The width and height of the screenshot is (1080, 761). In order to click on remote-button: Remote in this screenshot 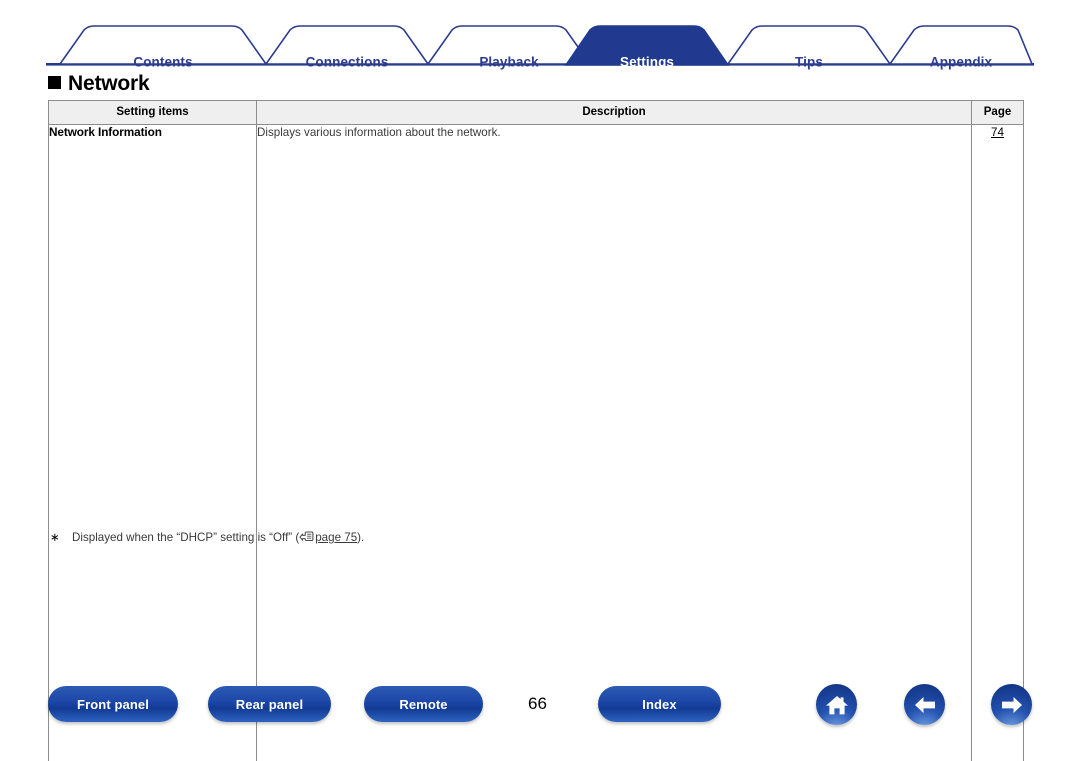, I will do `click(423, 704)`.